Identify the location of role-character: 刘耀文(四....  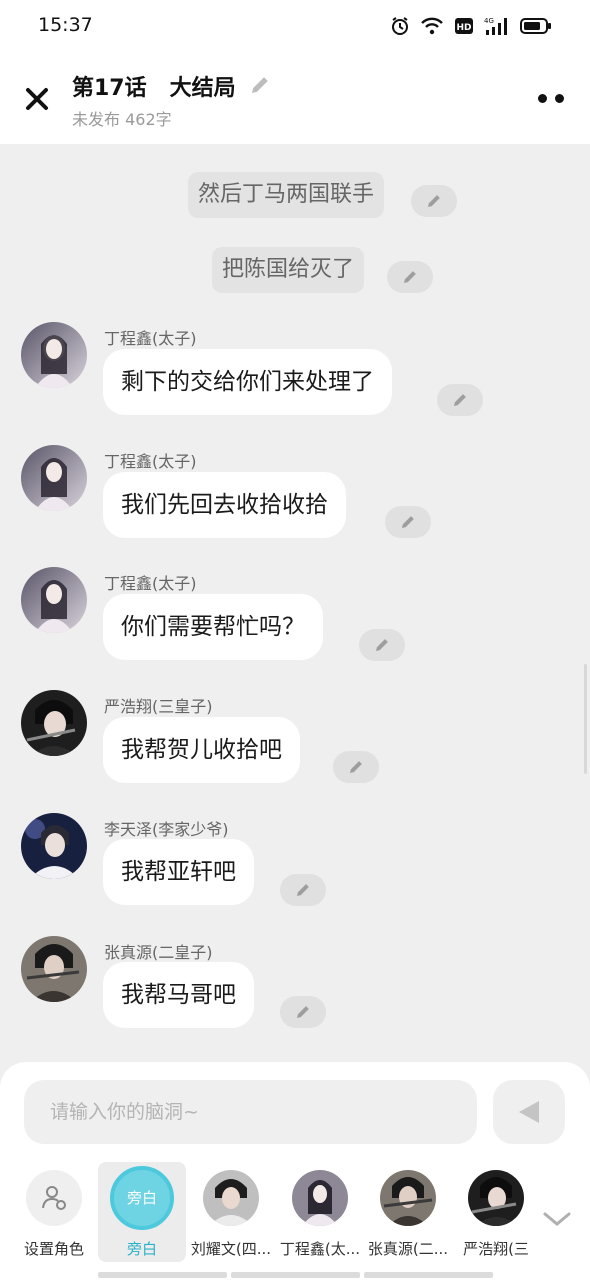
(231, 1212).